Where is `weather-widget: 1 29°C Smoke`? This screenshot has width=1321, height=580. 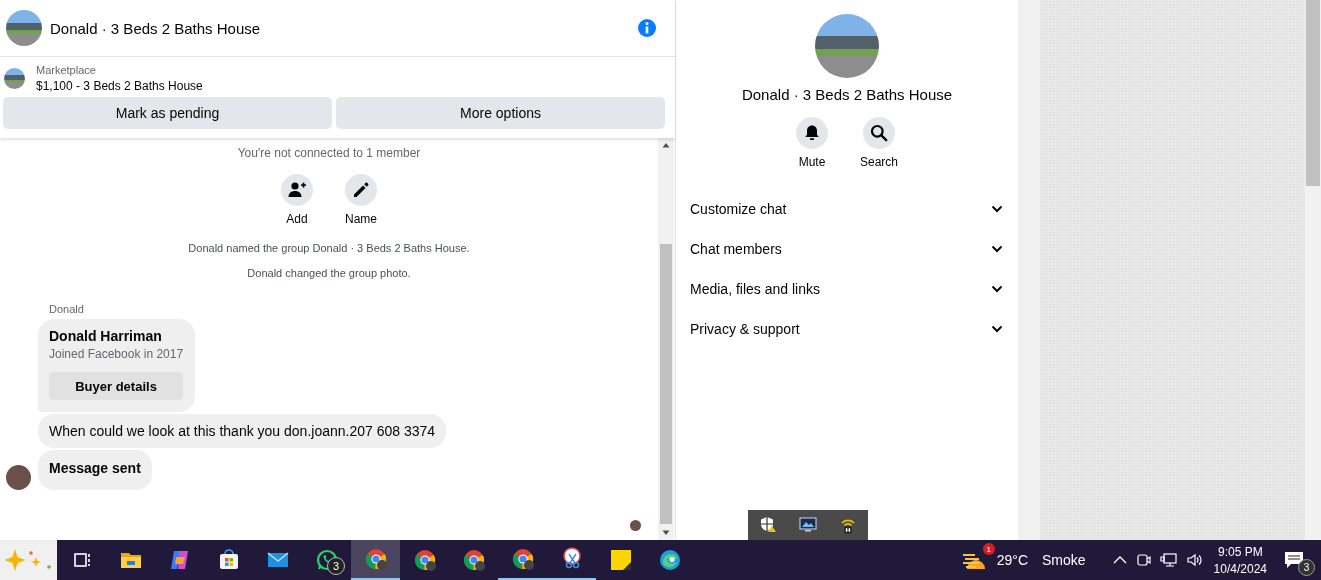 weather-widget: 1 29°C Smoke is located at coordinates (1023, 560).